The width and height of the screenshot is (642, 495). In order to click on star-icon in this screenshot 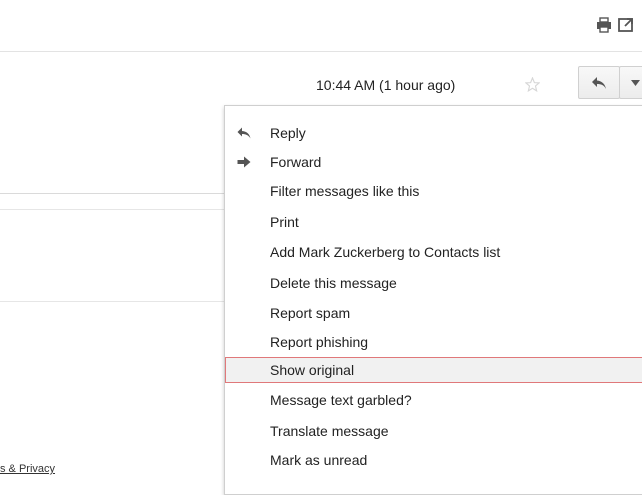, I will do `click(532, 84)`.